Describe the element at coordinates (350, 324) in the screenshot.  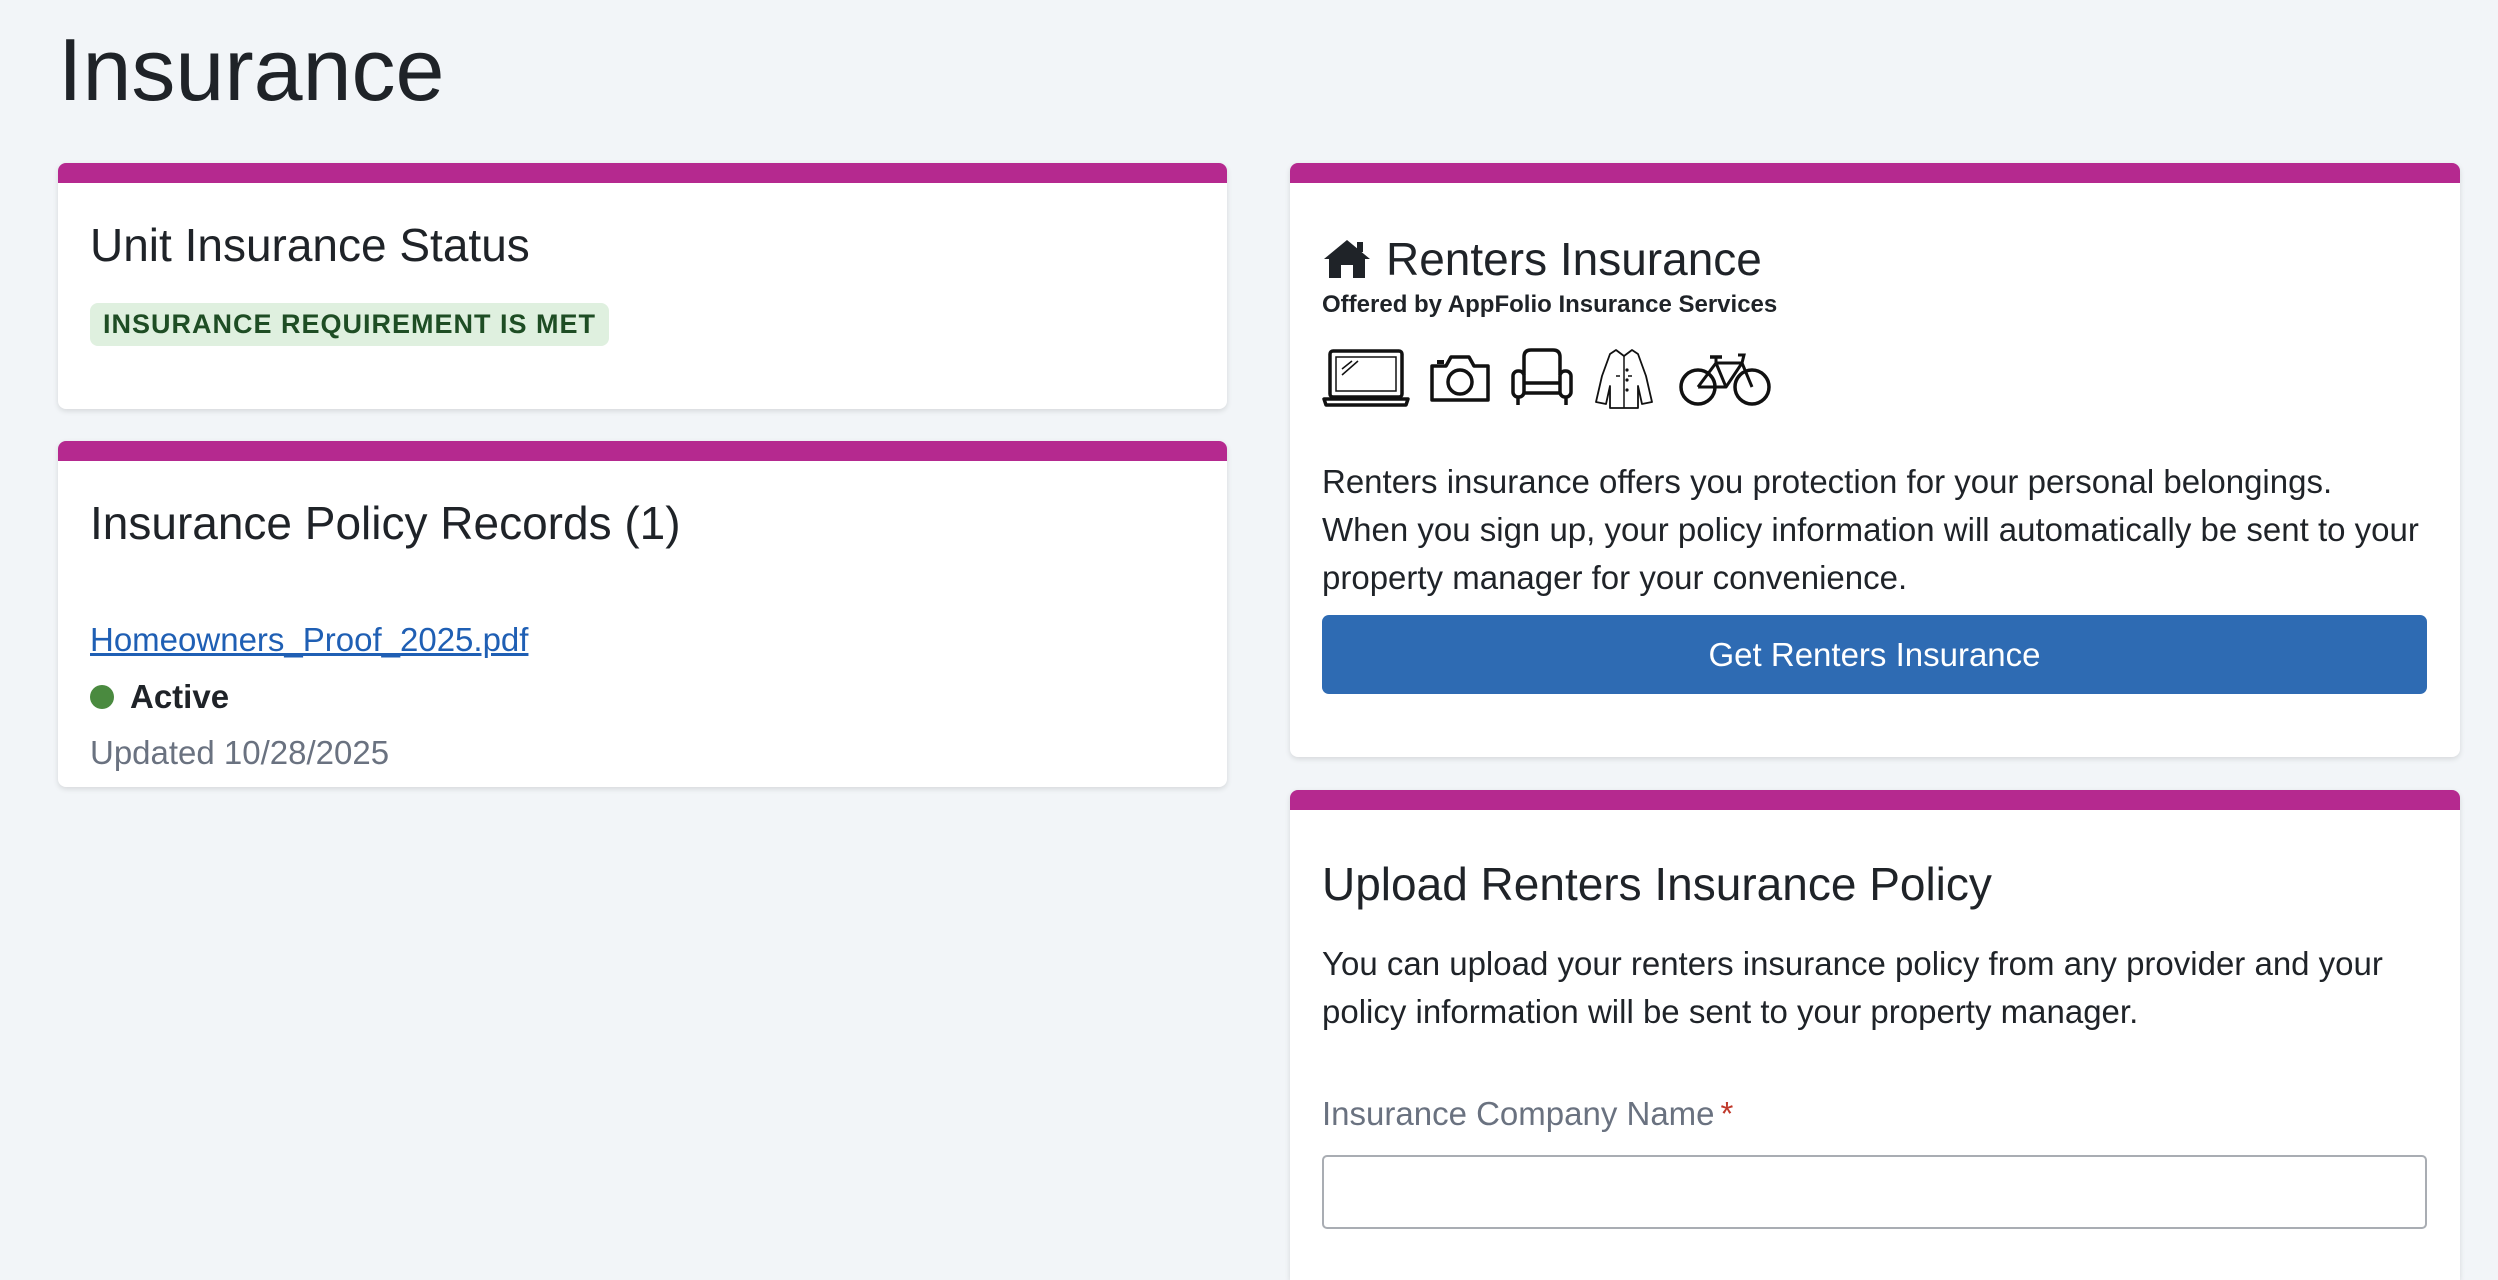
I see `status-badge: INSURANCE REQUIREMENT IS MET` at that location.